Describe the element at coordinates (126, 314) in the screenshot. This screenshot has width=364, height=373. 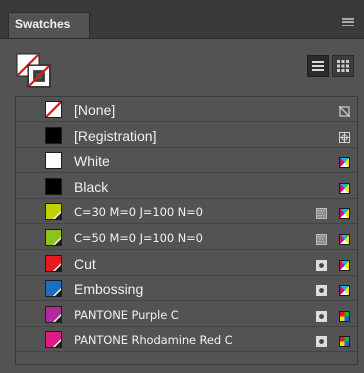
I see `swatch-name: PANTONE Purple C` at that location.